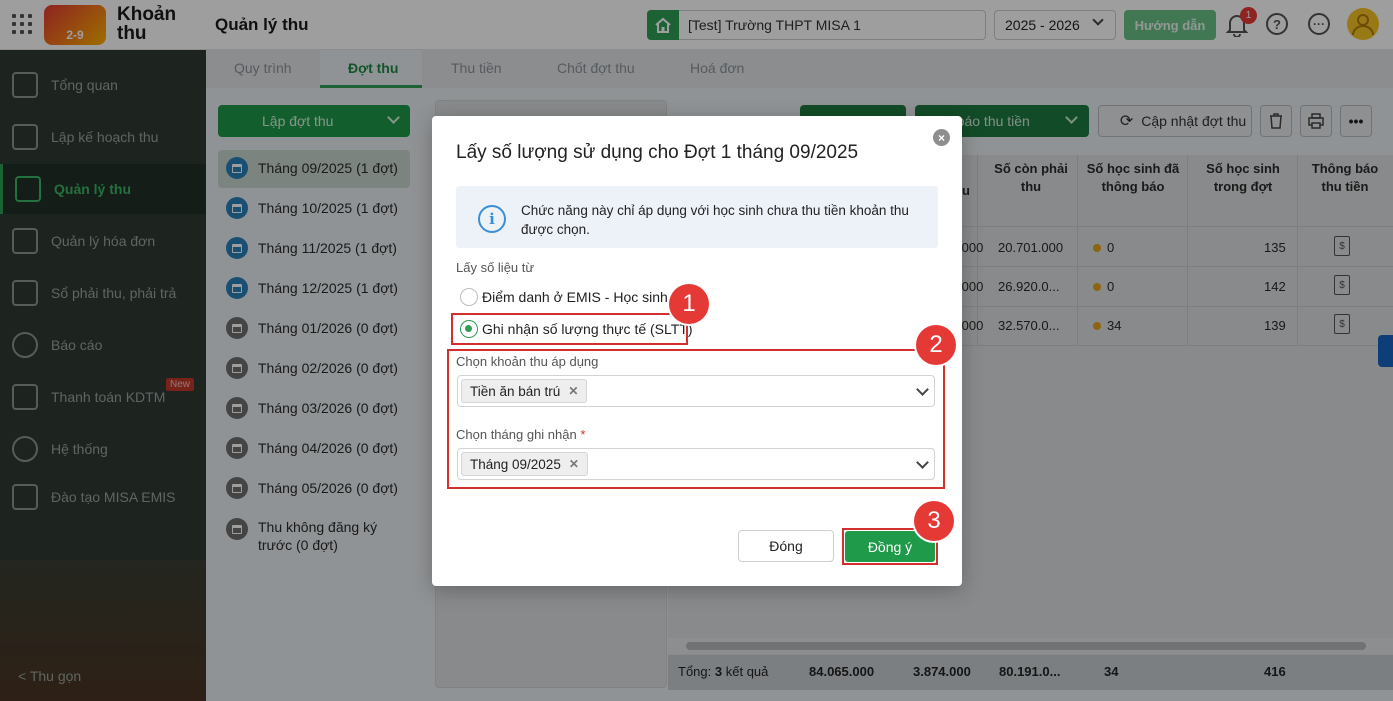 The image size is (1393, 701). What do you see at coordinates (934, 521) in the screenshot?
I see `step-marker: 3` at bounding box center [934, 521].